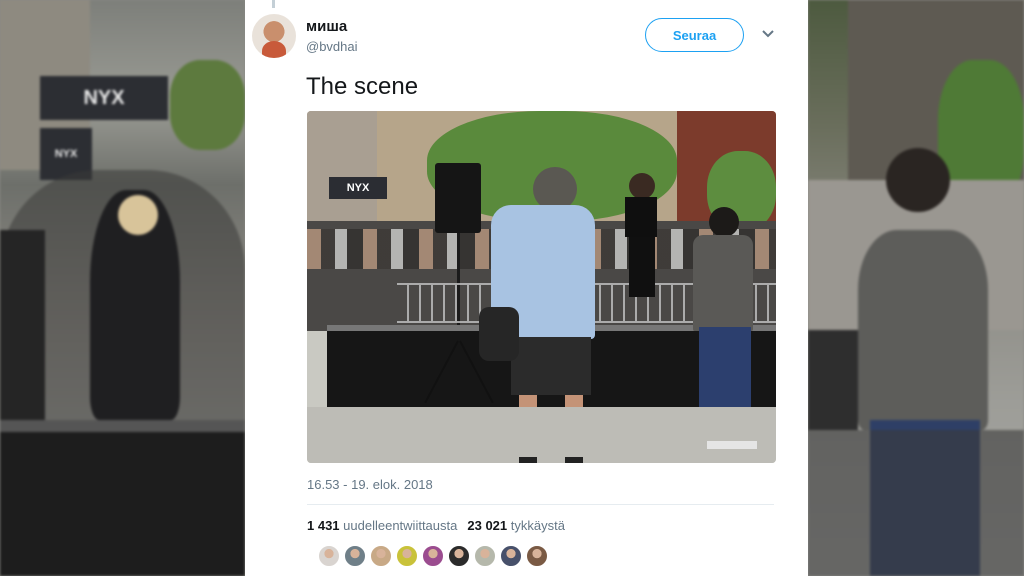 Image resolution: width=1024 pixels, height=576 pixels. What do you see at coordinates (400, 525) in the screenshot?
I see `retweets-label: uudelleentwiittausta` at bounding box center [400, 525].